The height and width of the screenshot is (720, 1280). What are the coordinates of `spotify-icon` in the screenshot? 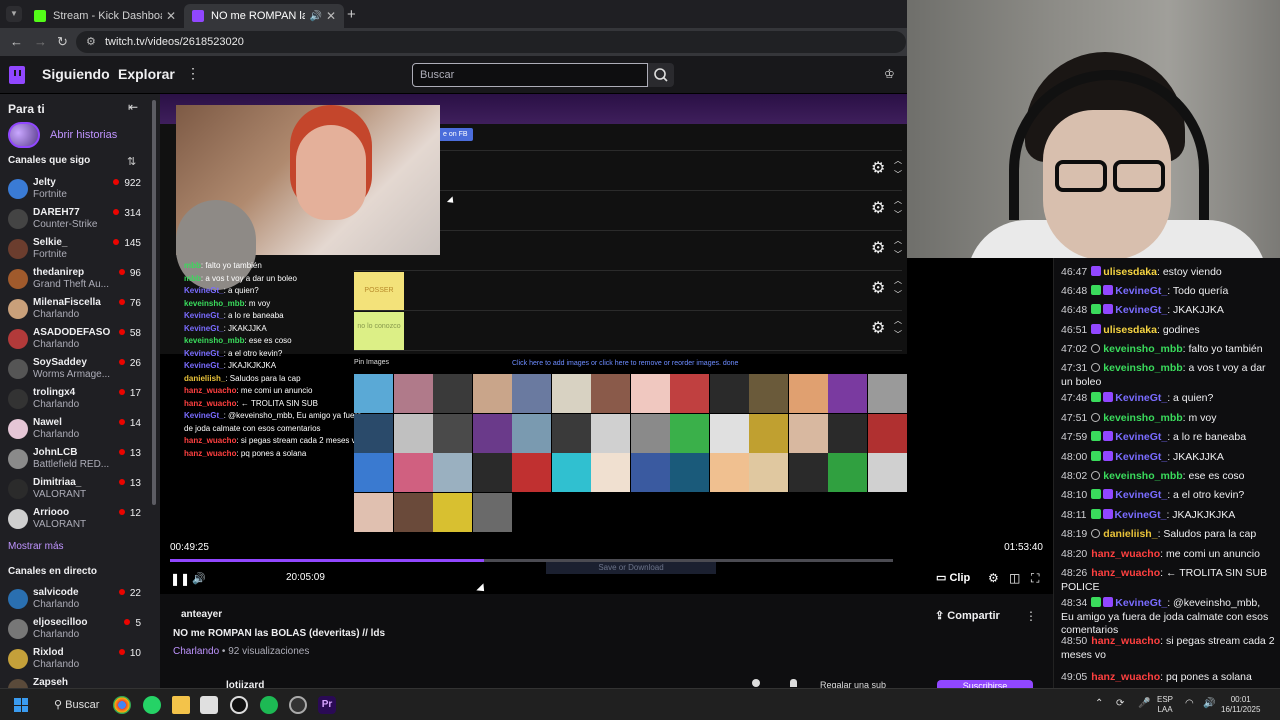 It's located at (269, 705).